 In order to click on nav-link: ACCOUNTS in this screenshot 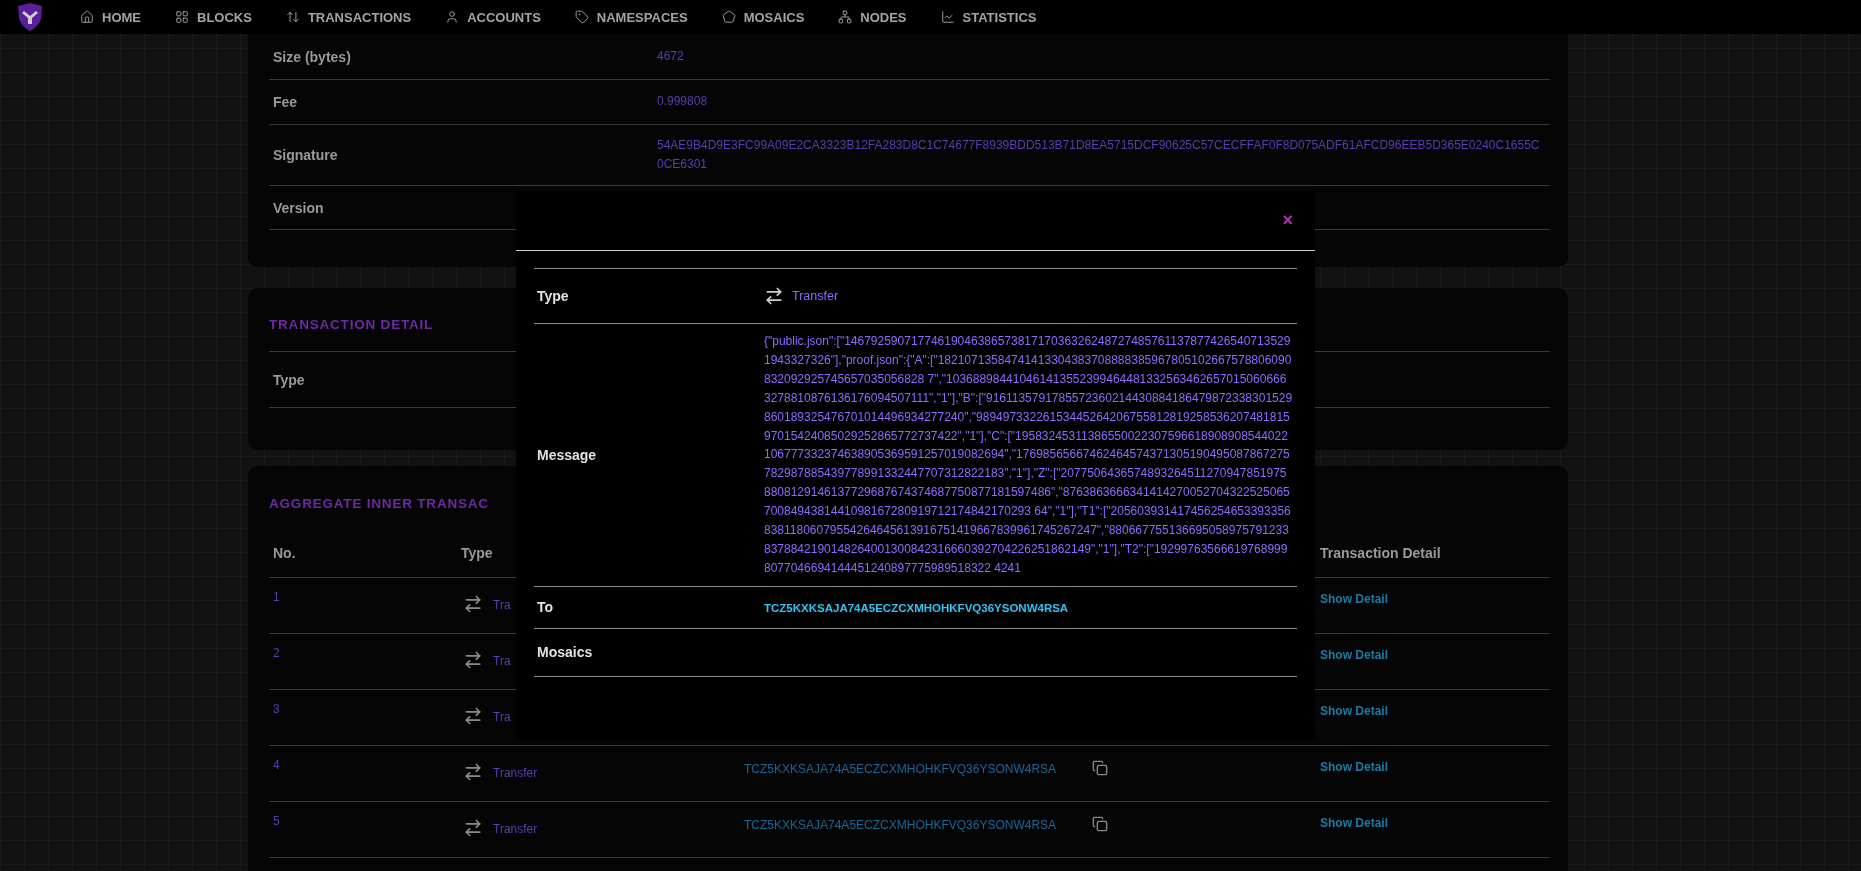, I will do `click(493, 17)`.